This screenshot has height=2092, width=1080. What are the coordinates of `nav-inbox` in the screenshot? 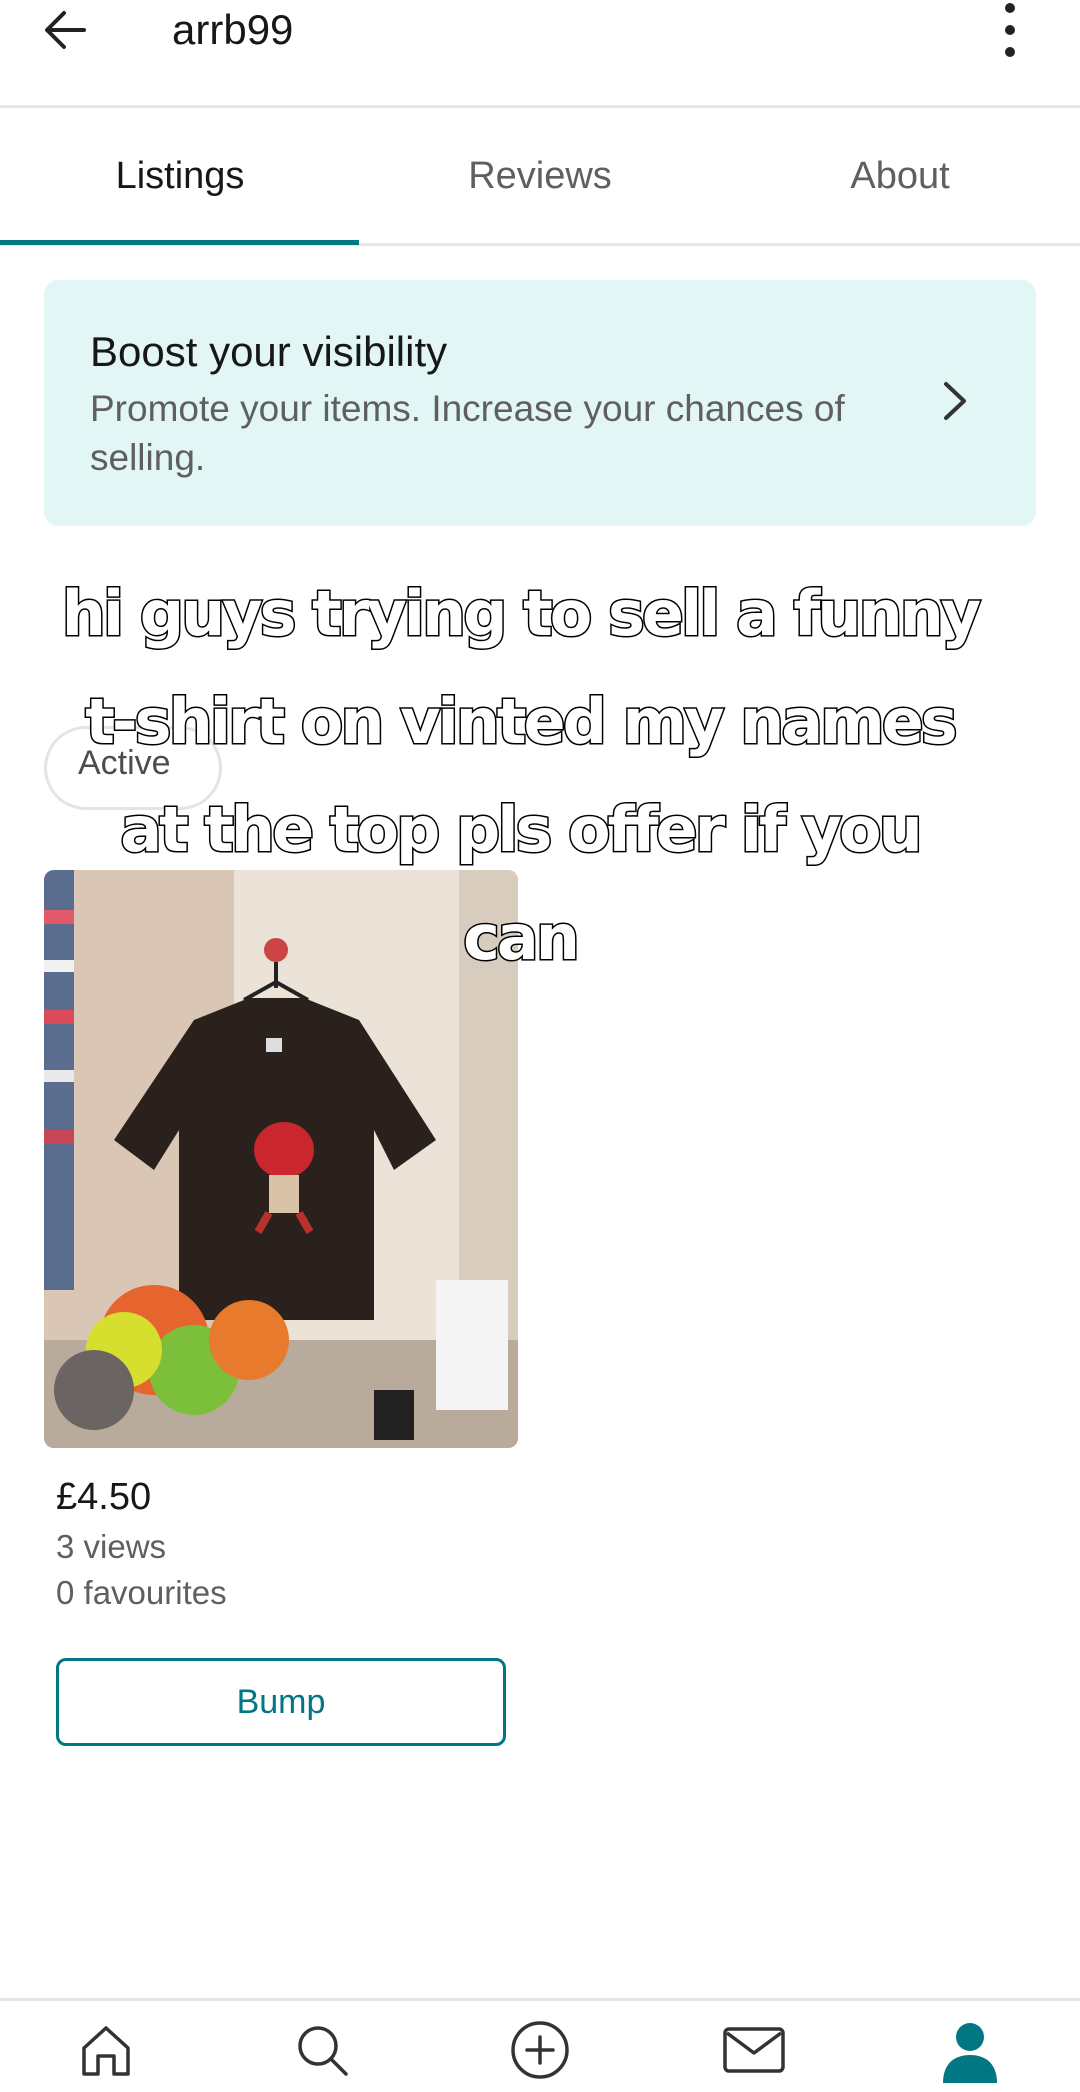 It's located at (754, 2050).